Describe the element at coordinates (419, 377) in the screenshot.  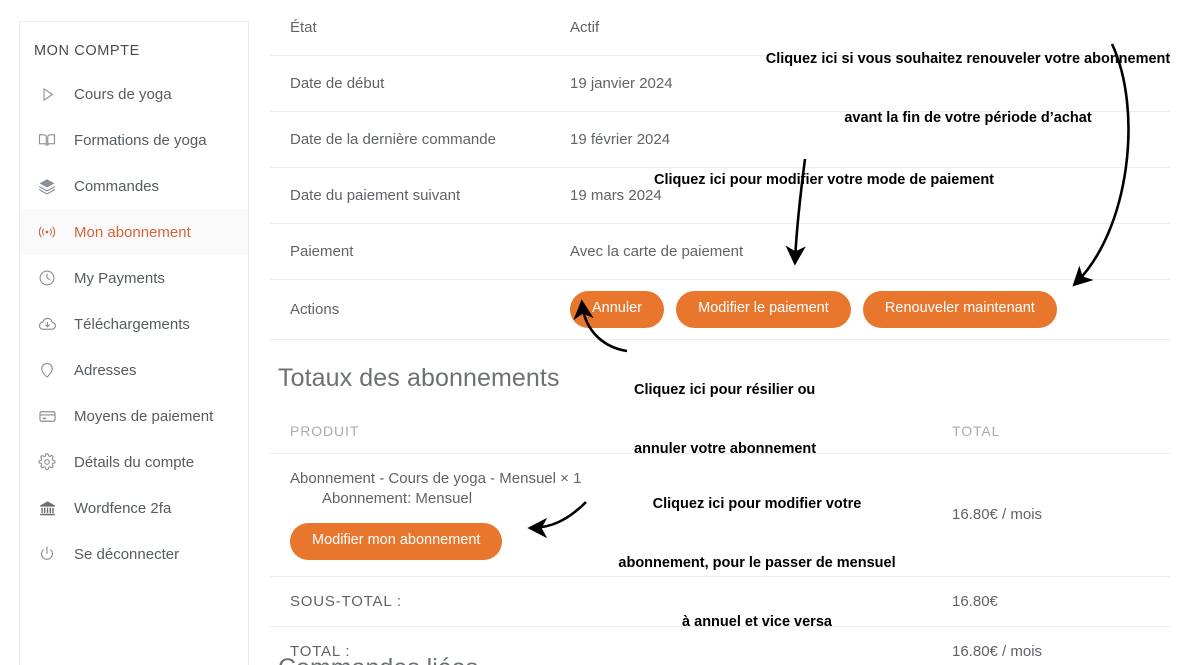
I see `totals-section-title: Totaux des abonnements` at that location.